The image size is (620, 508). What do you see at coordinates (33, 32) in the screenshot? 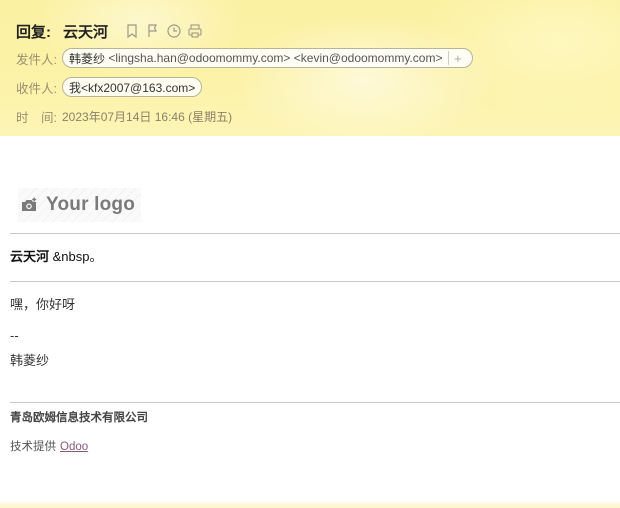
I see `reply-label: 回复:` at bounding box center [33, 32].